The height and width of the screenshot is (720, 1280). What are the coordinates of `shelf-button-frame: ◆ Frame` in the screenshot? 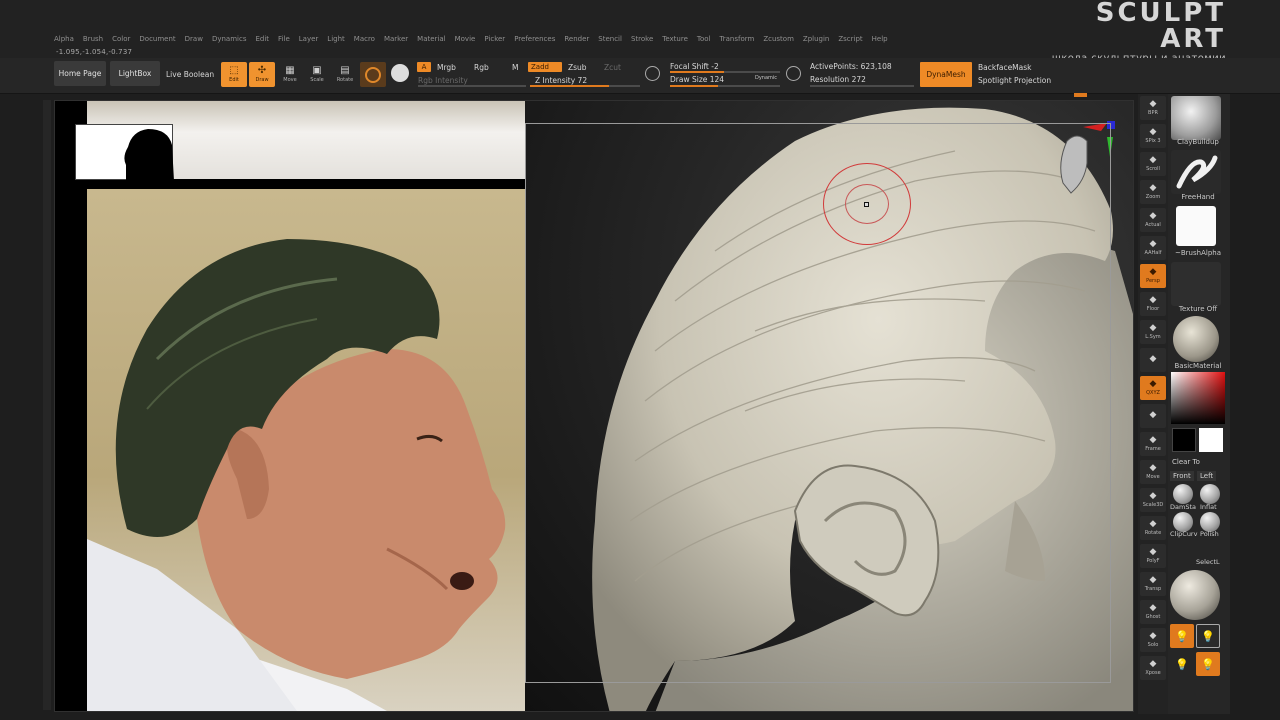 It's located at (1153, 444).